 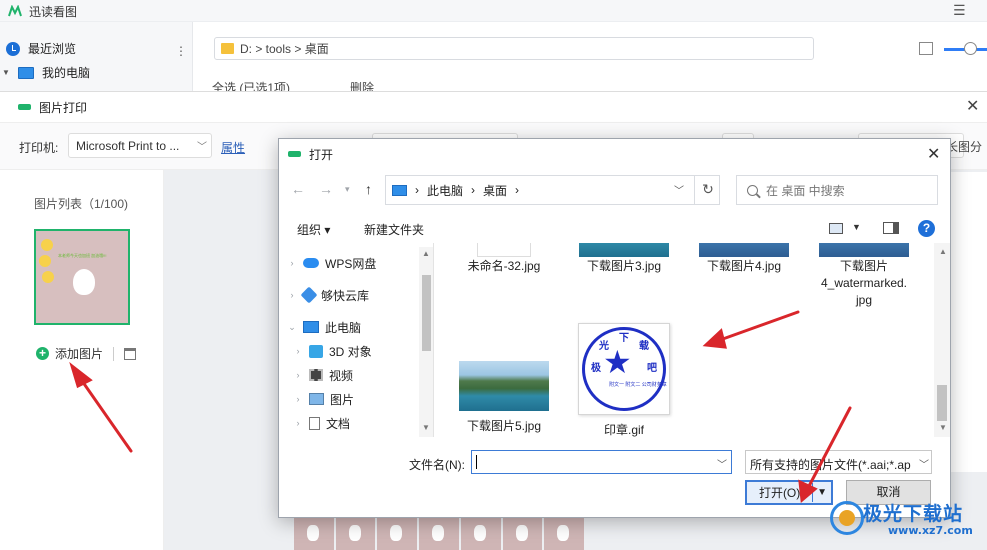 I want to click on file-item: 下载图片3.jpg, so click(x=624, y=259).